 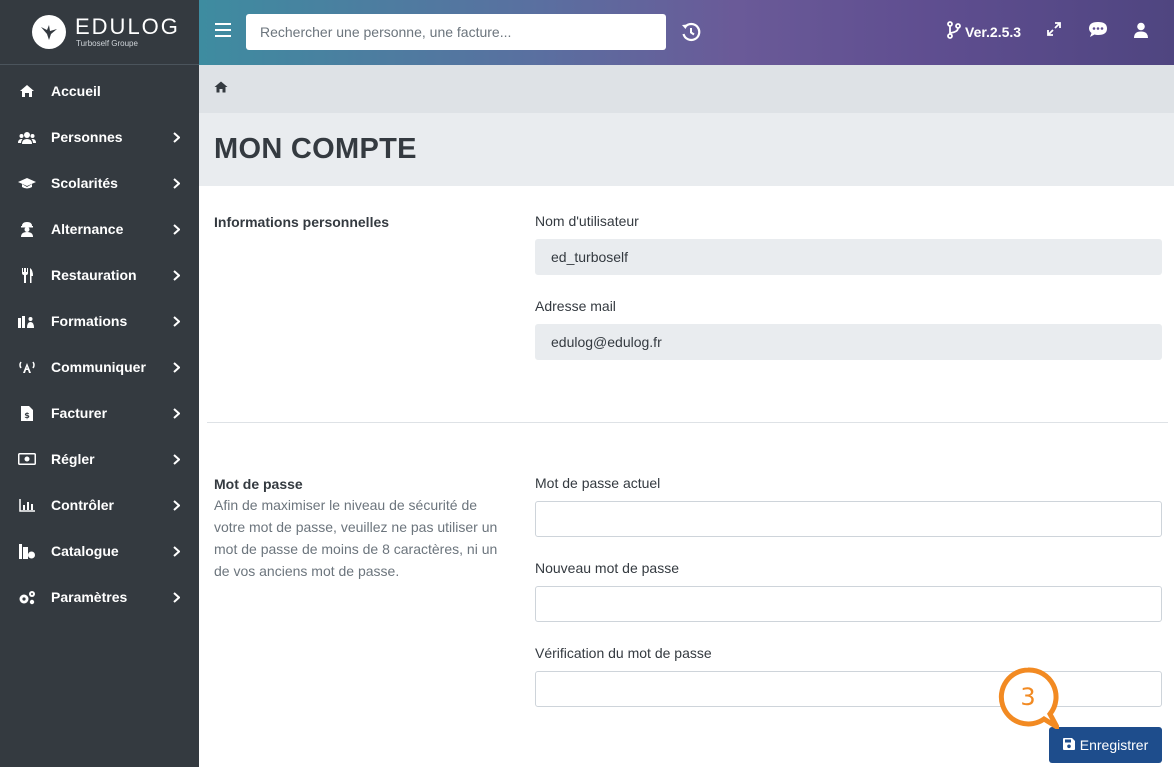 What do you see at coordinates (82, 505) in the screenshot?
I see `sidebar-item-label: Contrôler` at bounding box center [82, 505].